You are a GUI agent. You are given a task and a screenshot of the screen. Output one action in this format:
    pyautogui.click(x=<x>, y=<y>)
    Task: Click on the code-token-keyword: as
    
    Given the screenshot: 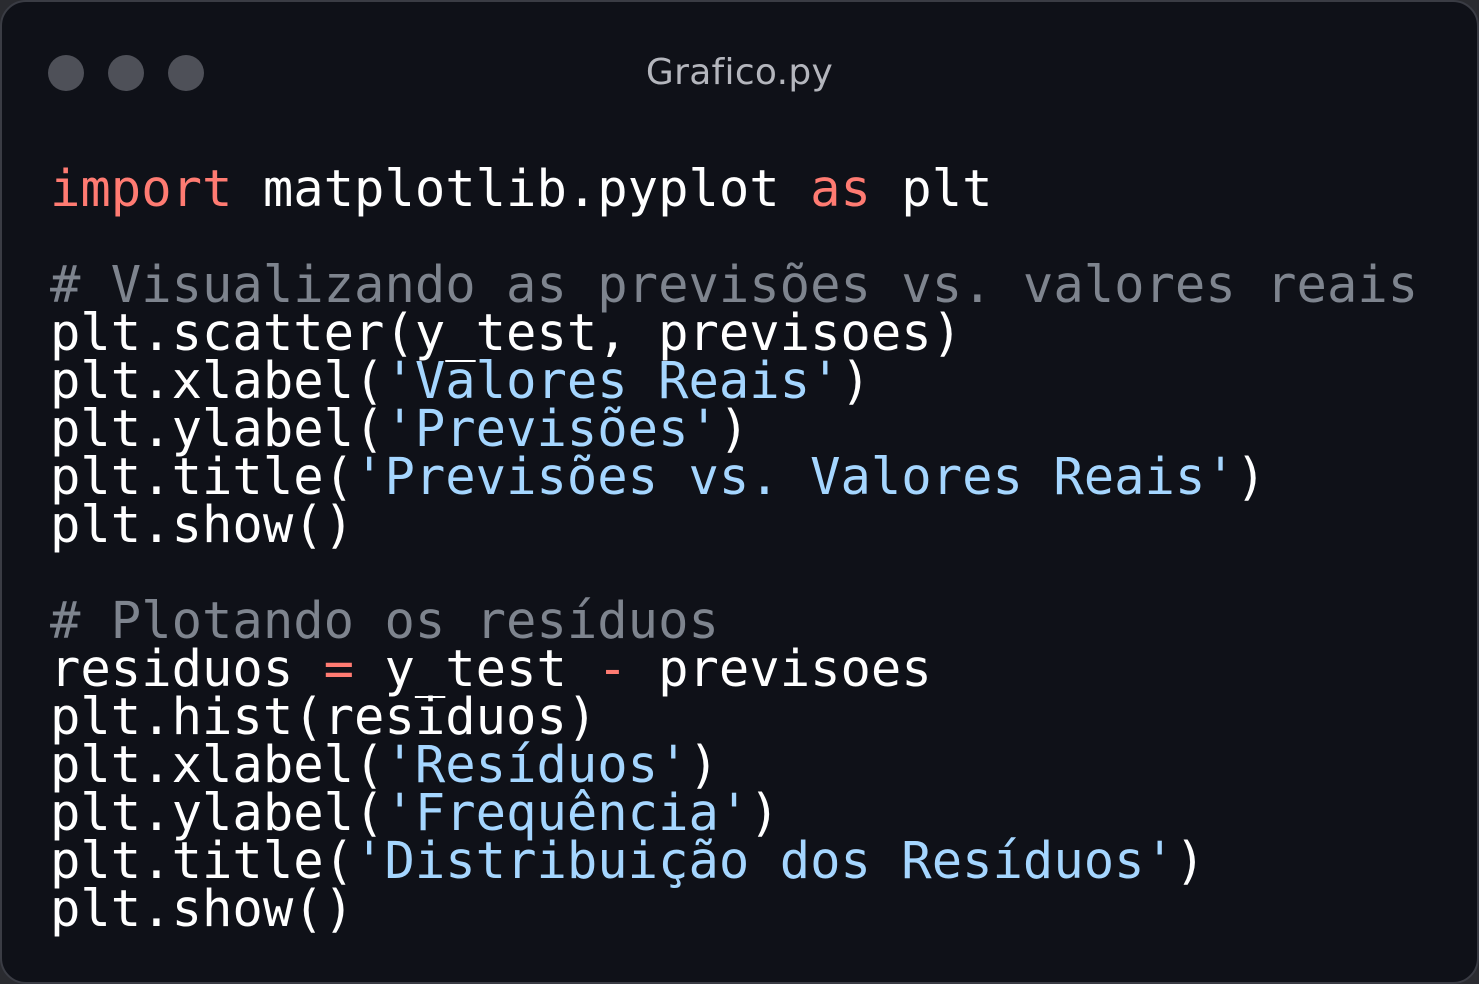 What is the action you would take?
    pyautogui.click(x=840, y=188)
    